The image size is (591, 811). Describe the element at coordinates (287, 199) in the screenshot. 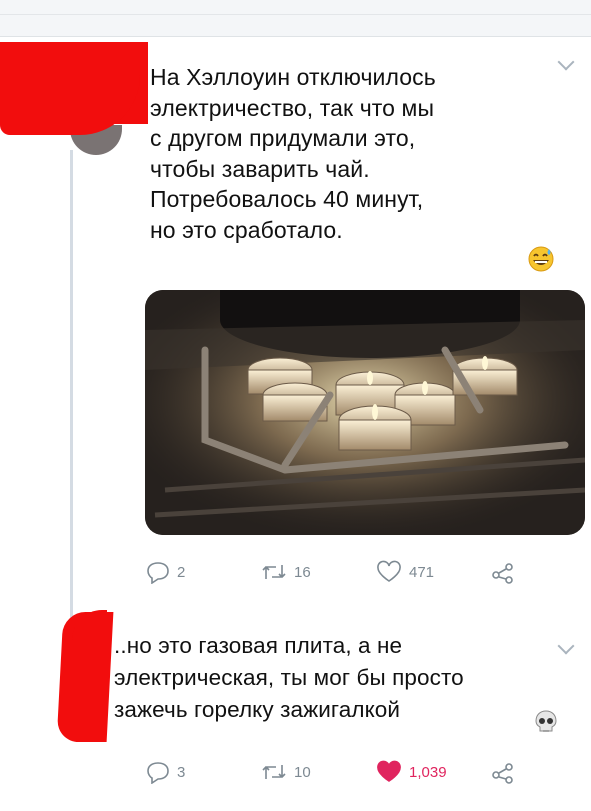

I see `tweet-line: Потребовалось 40 минут,` at that location.